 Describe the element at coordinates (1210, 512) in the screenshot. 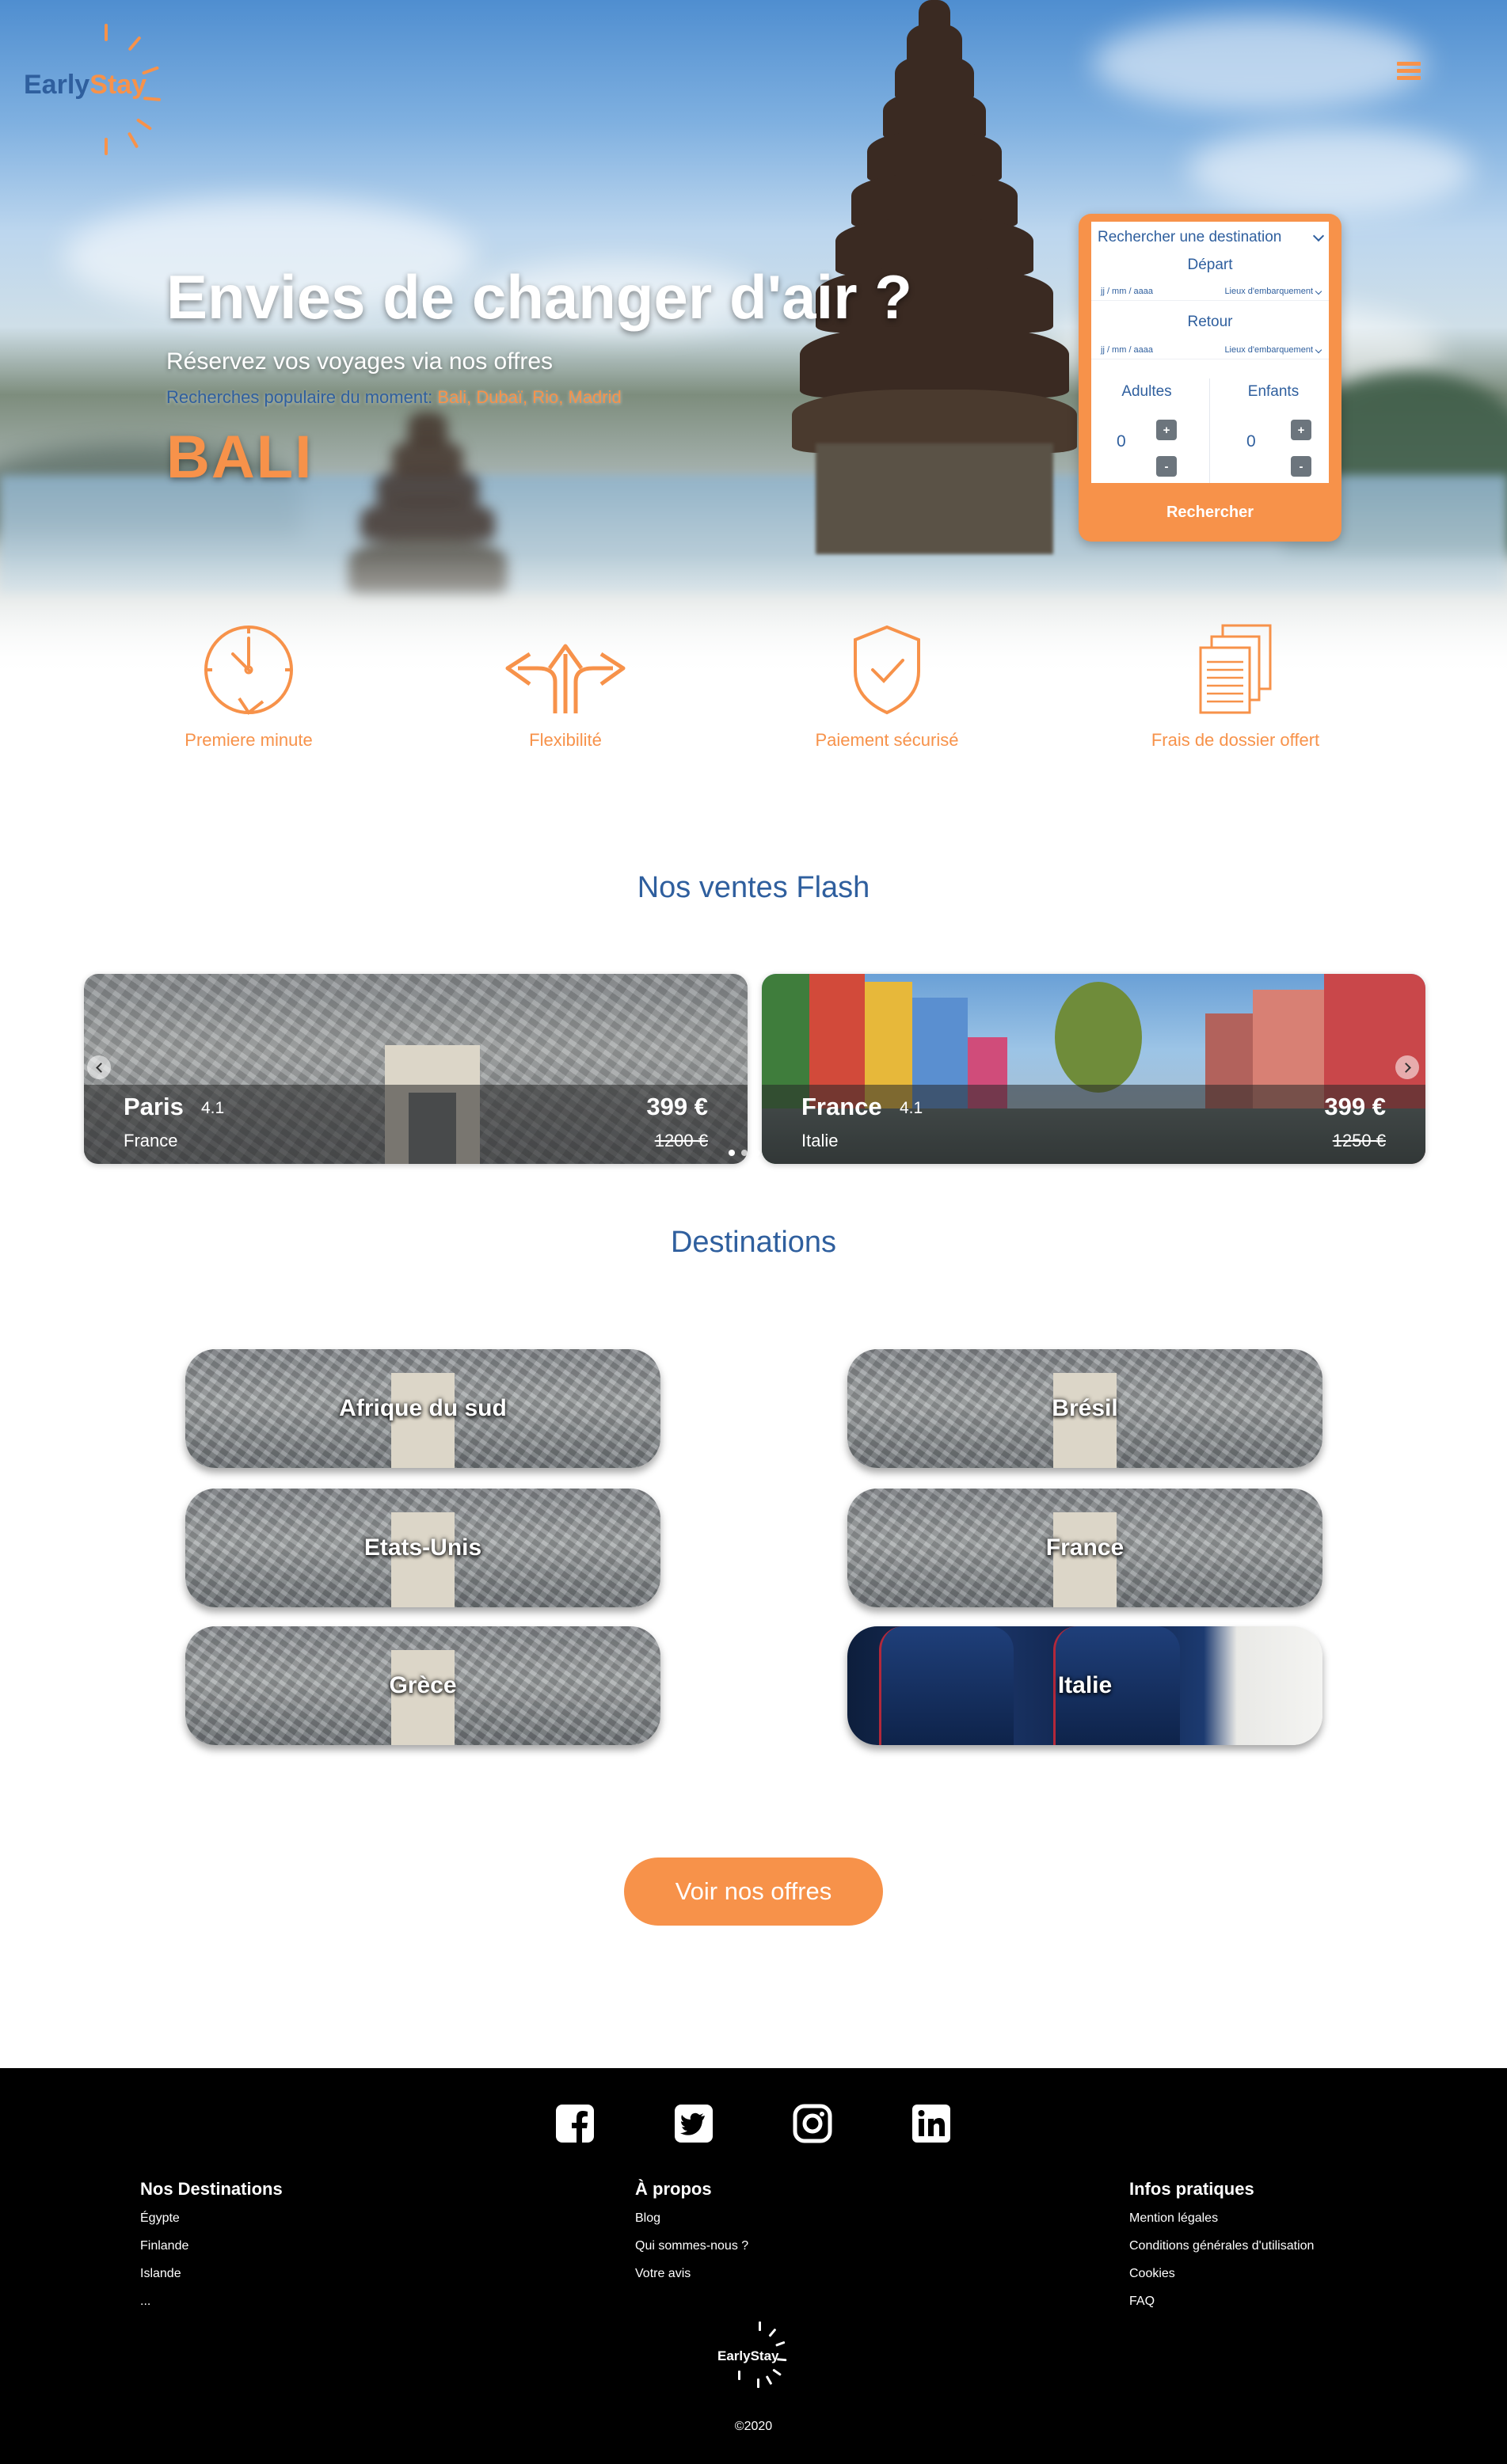

I see `search-button: Rechercher` at that location.